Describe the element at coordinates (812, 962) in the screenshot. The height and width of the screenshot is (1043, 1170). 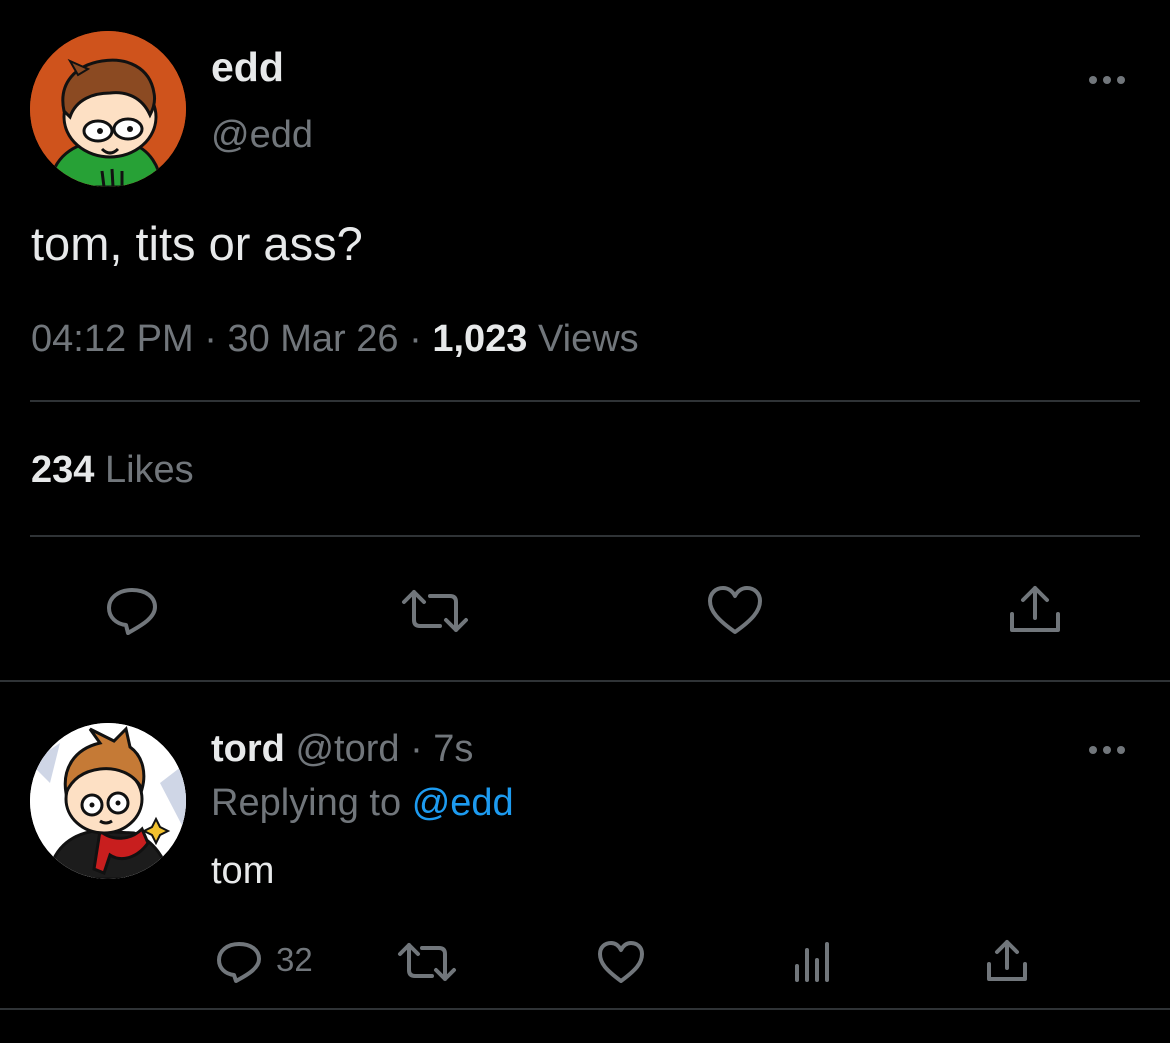
I see `views-icon` at that location.